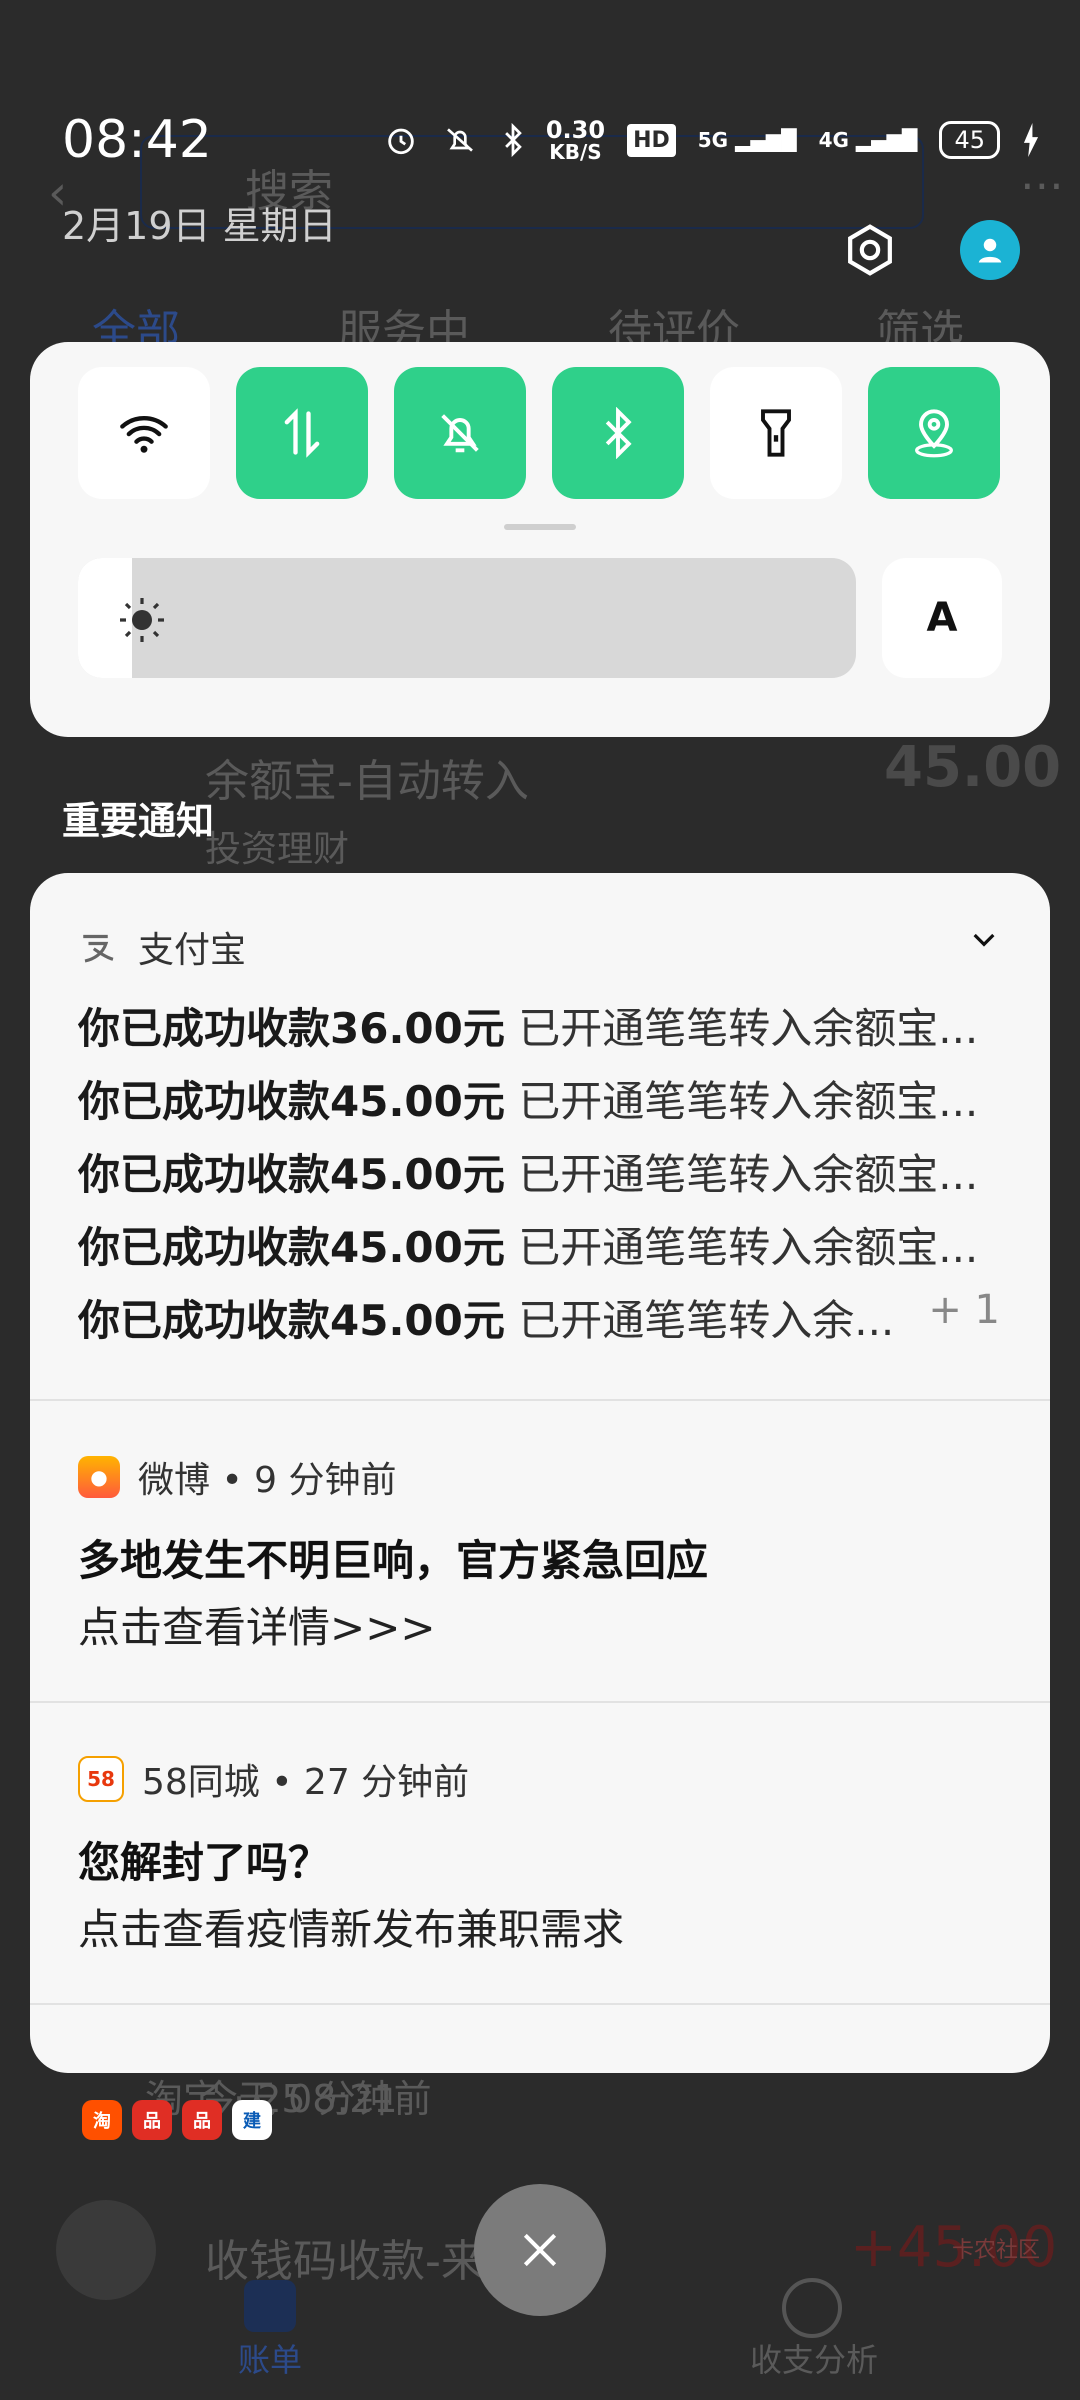  What do you see at coordinates (106, 2250) in the screenshot?
I see `bg-avatar` at bounding box center [106, 2250].